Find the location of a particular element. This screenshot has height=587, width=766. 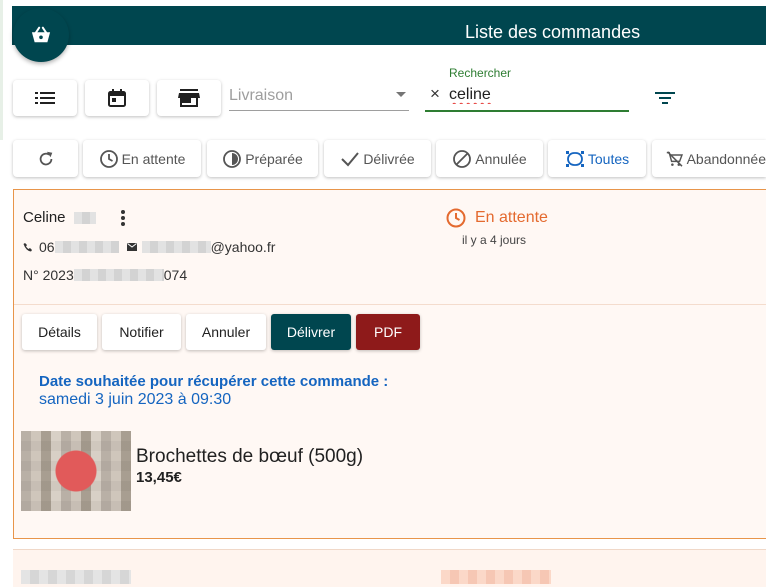

order-status: En attente is located at coordinates (496, 218).